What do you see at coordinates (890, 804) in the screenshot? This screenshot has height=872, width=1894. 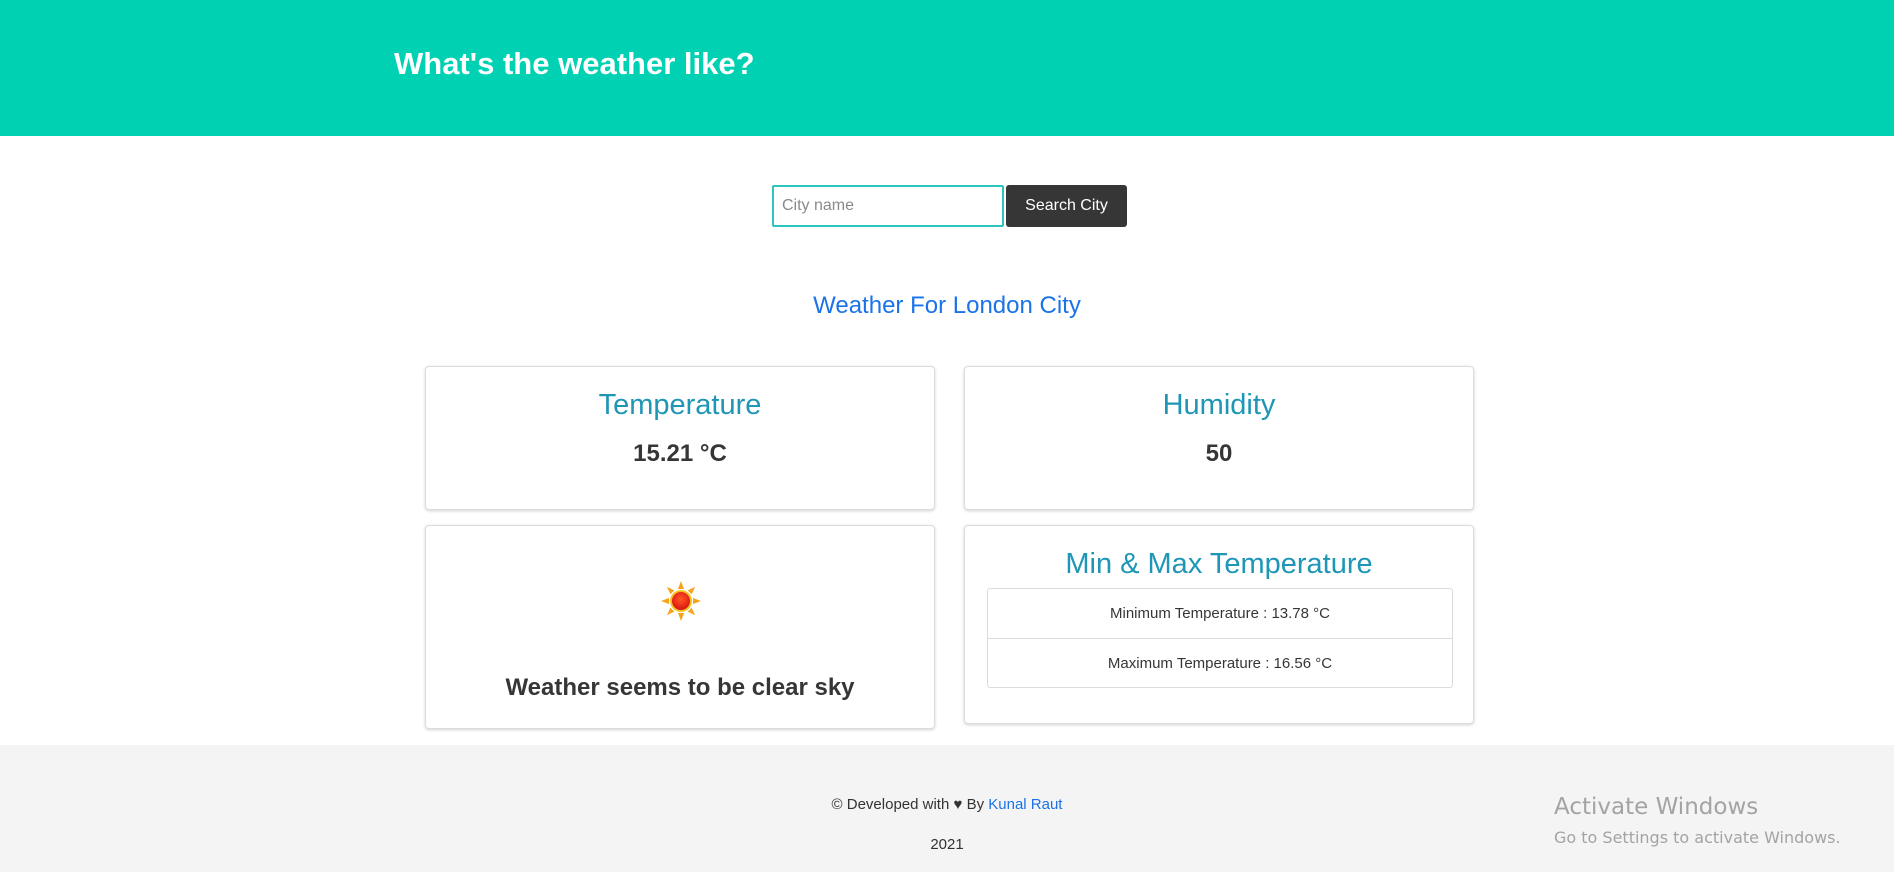 I see `footer-prefix: © Developed with` at bounding box center [890, 804].